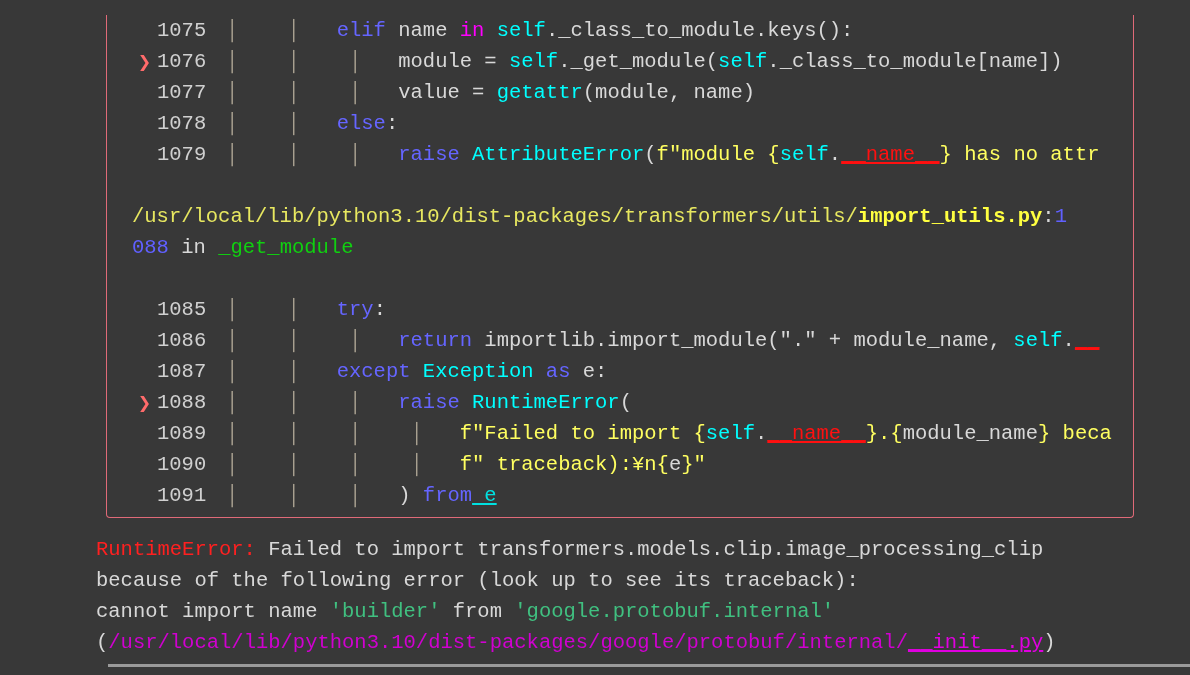 The height and width of the screenshot is (675, 1190). Describe the element at coordinates (361, 496) in the screenshot. I see `code-line: │ │ │ ) from e` at that location.